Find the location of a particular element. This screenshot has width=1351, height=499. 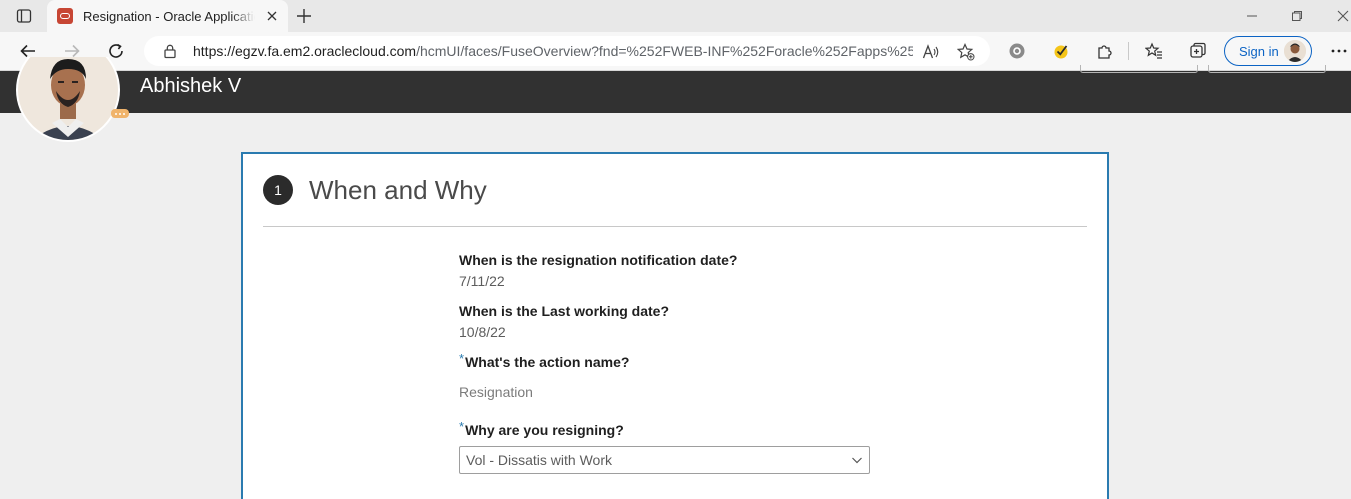

close-window-icon is located at coordinates (1341, 16).